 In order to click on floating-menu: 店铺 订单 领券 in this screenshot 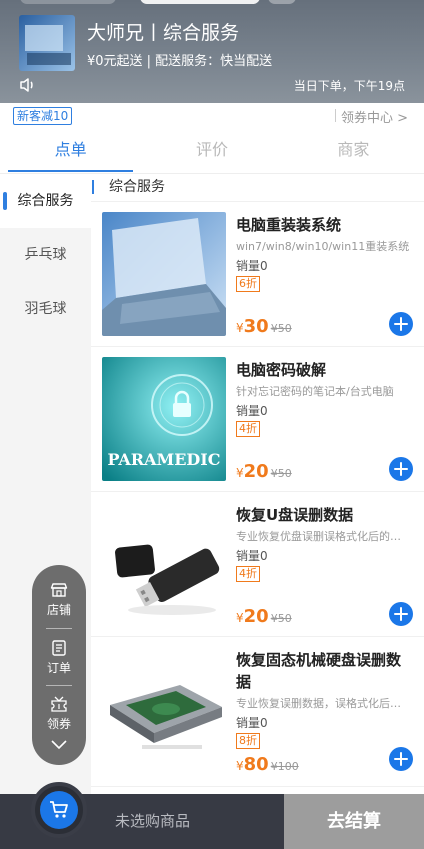, I will do `click(59, 665)`.